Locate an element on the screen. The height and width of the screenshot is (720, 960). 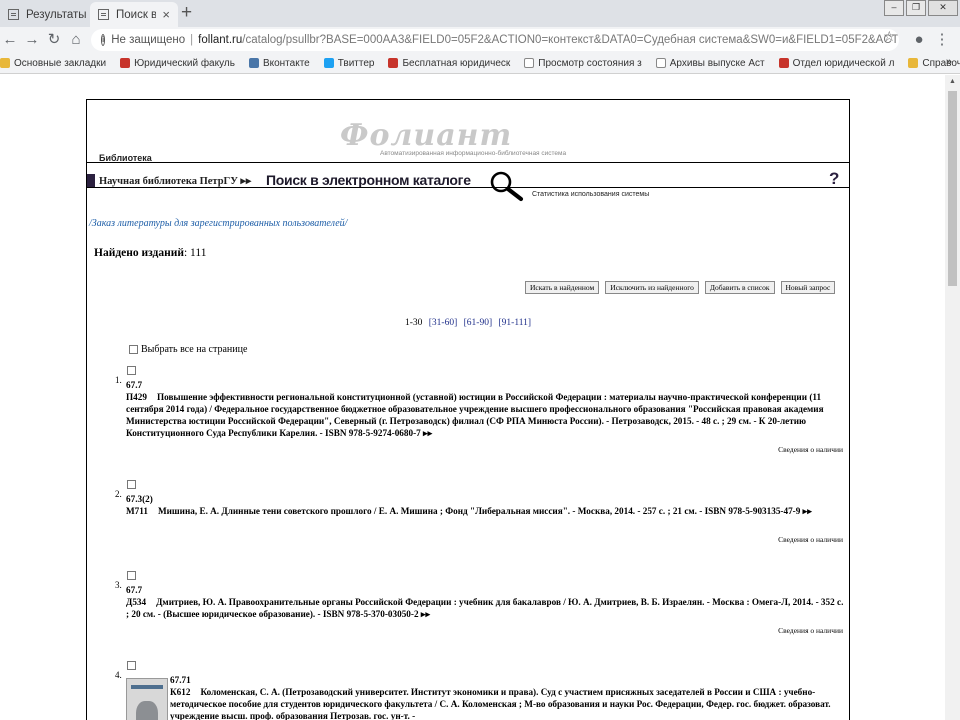
exclude-from-found-button: Исключить из найденного is located at coordinates (652, 287).